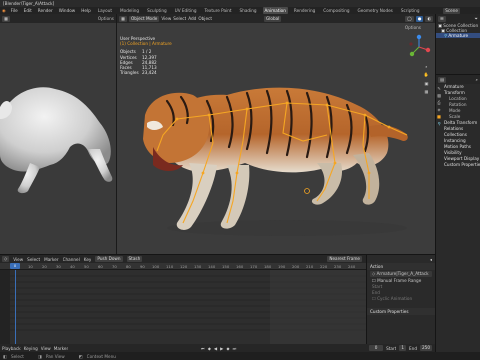  I want to click on action-name-field: ◇ Armature|Tiger_A_Attack, so click(401, 274).